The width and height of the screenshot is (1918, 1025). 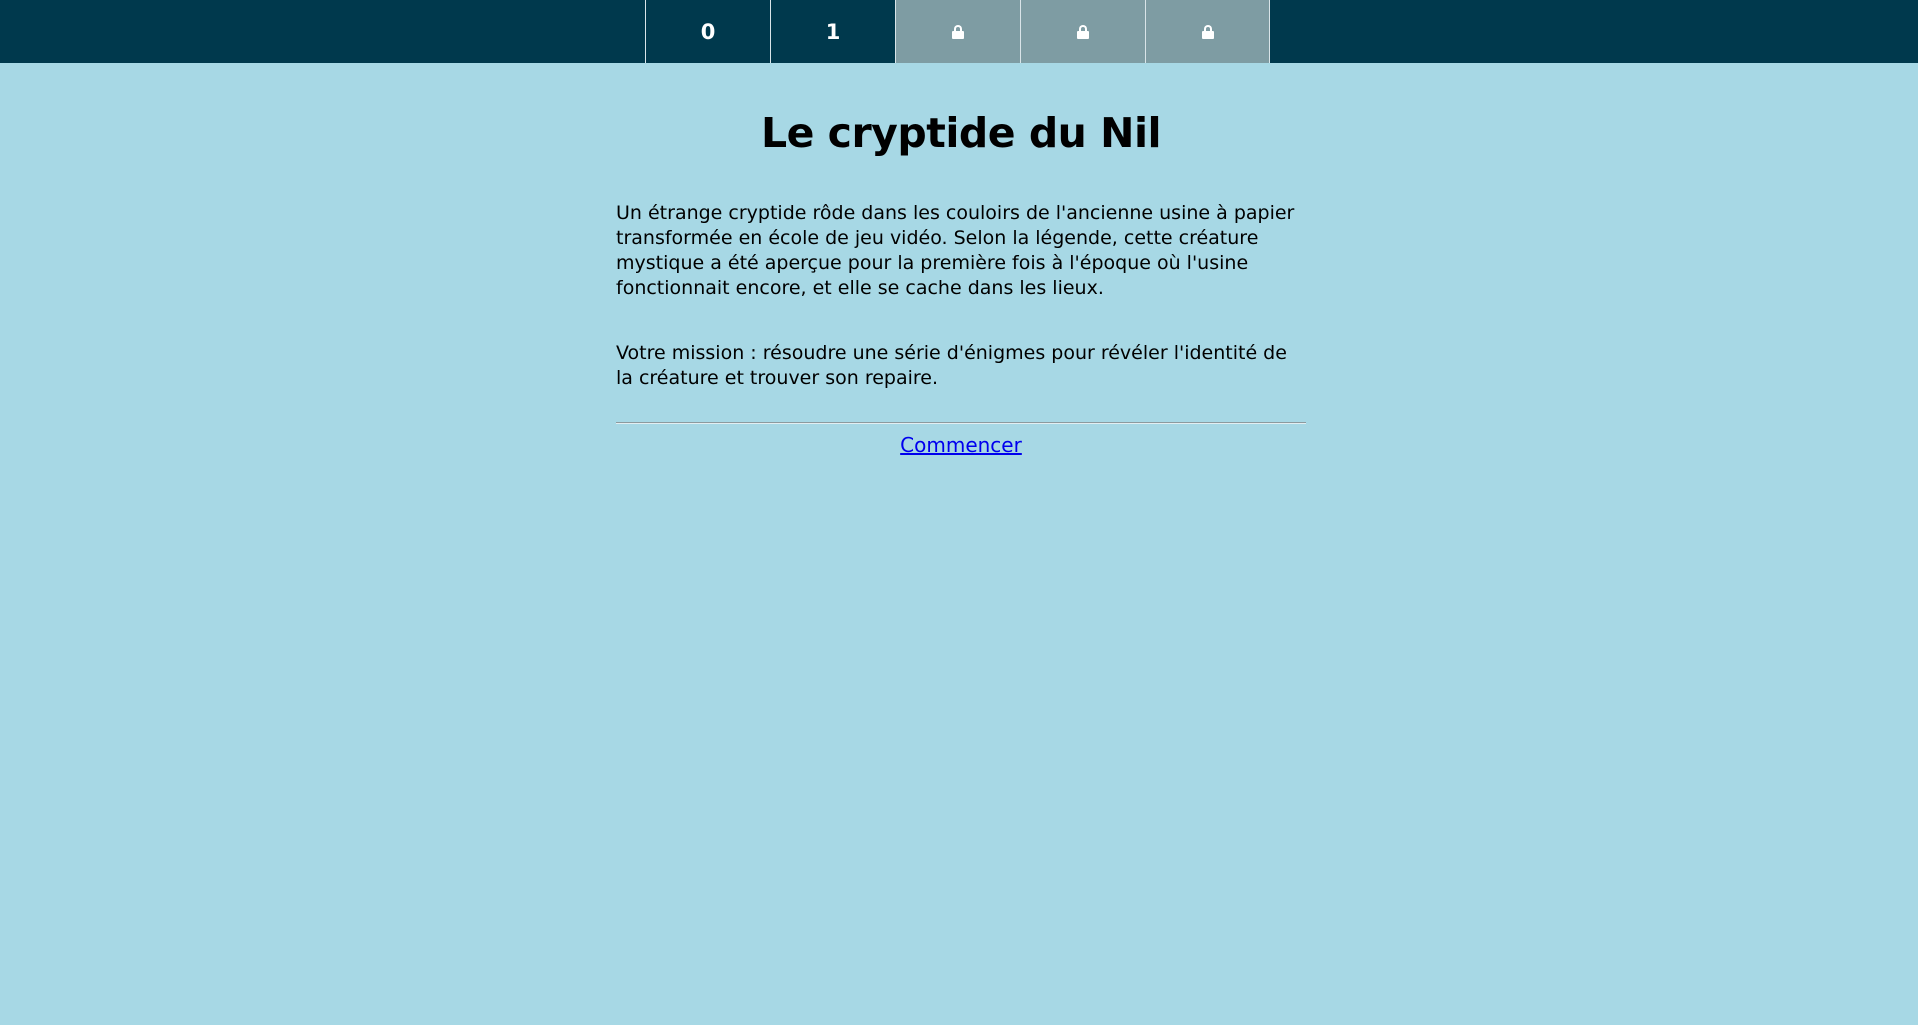 I want to click on level-tab-1: 1, so click(x=832, y=31).